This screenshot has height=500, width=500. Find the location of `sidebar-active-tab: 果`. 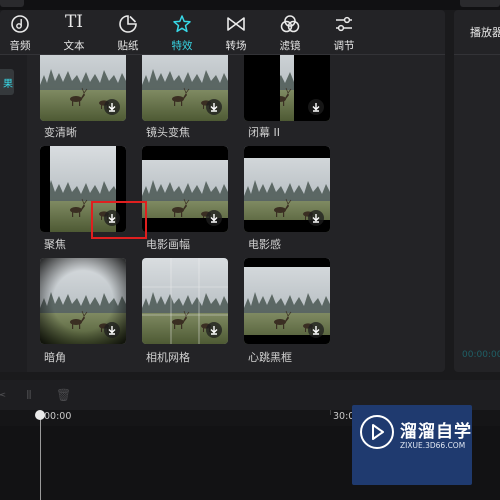

sidebar-active-tab: 果 is located at coordinates (7, 82).